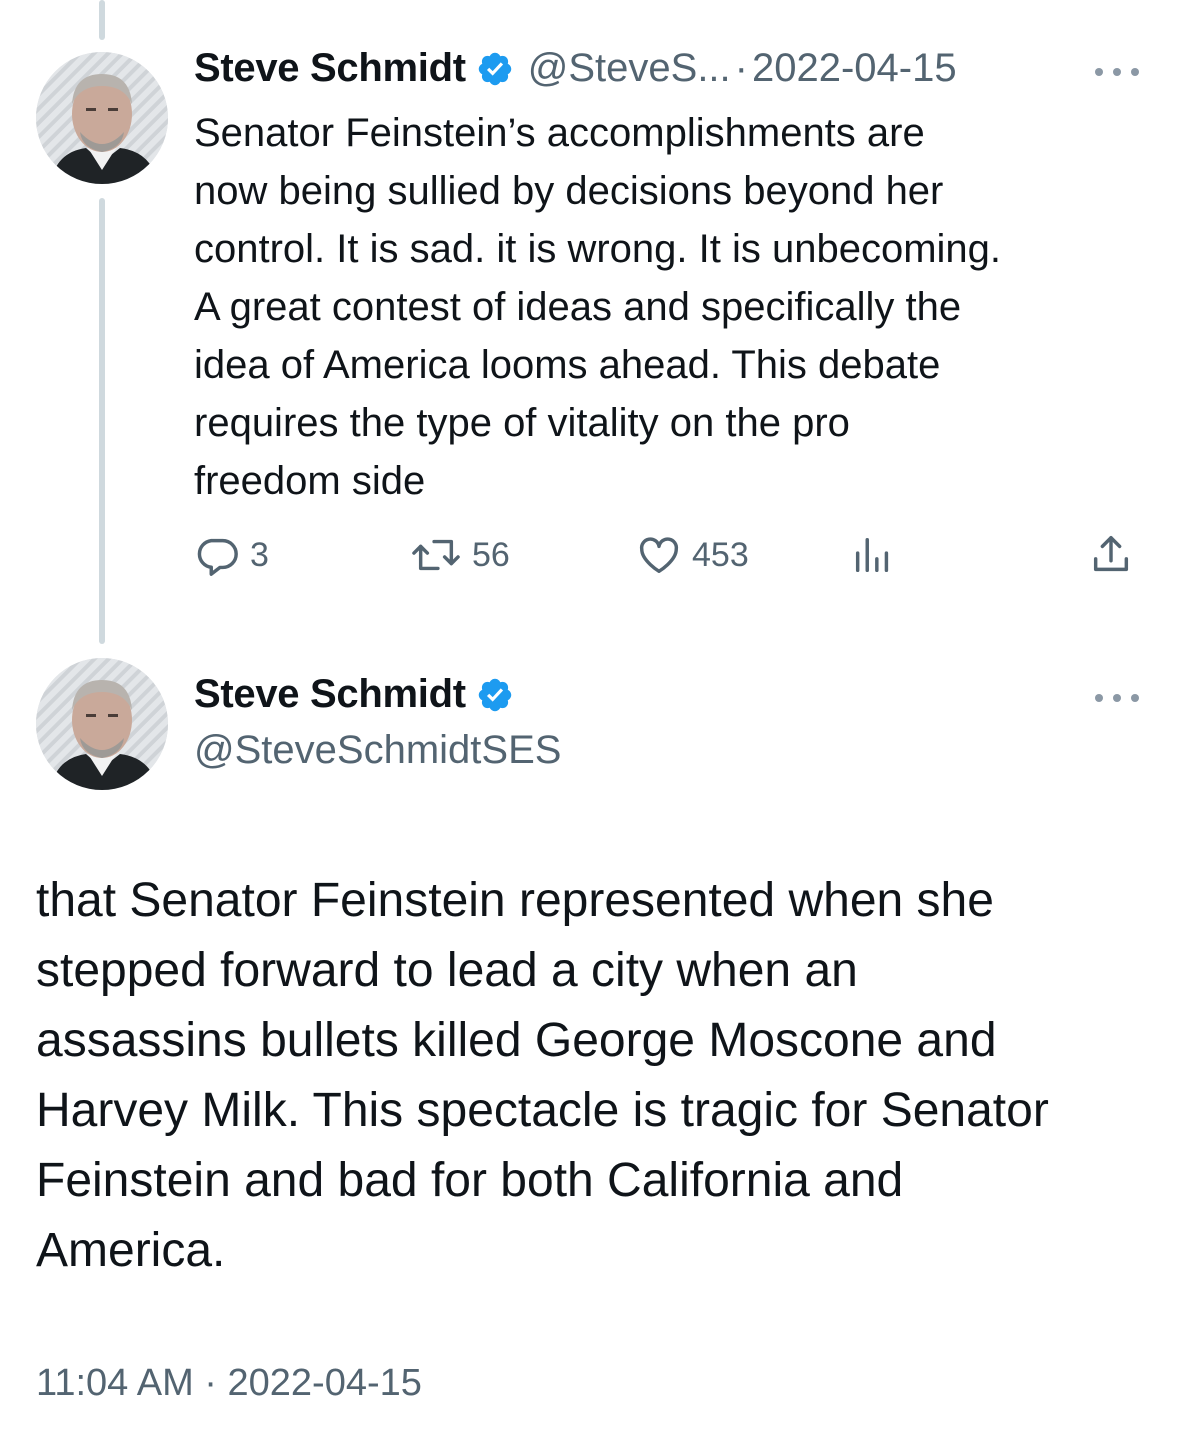 Image resolution: width=1179 pixels, height=1440 pixels. Describe the element at coordinates (447, 970) in the screenshot. I see `text-line: stepped forward to lead a city when an` at that location.